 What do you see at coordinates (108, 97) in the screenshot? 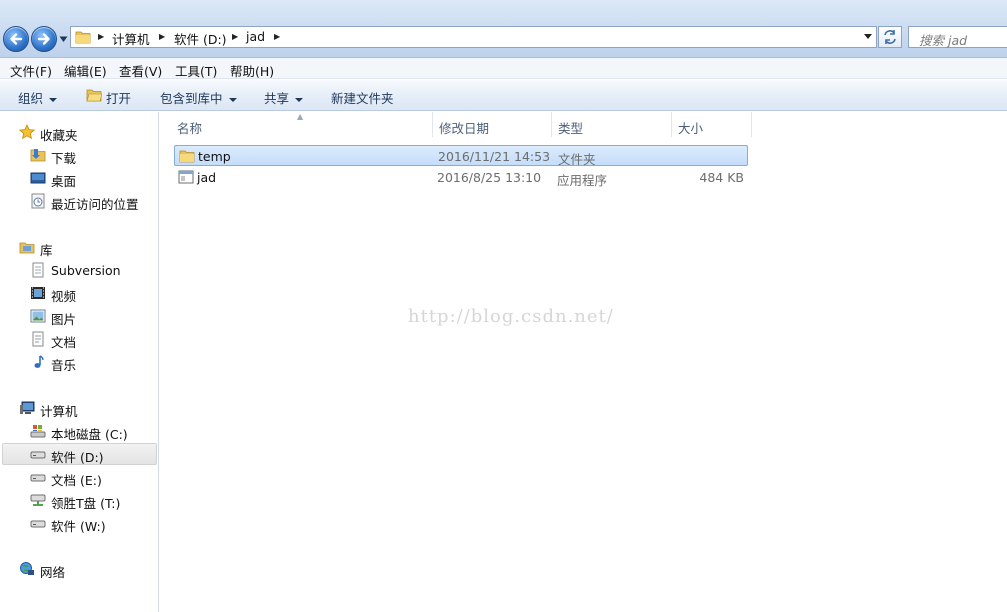
I see `open-button: 打开` at bounding box center [108, 97].